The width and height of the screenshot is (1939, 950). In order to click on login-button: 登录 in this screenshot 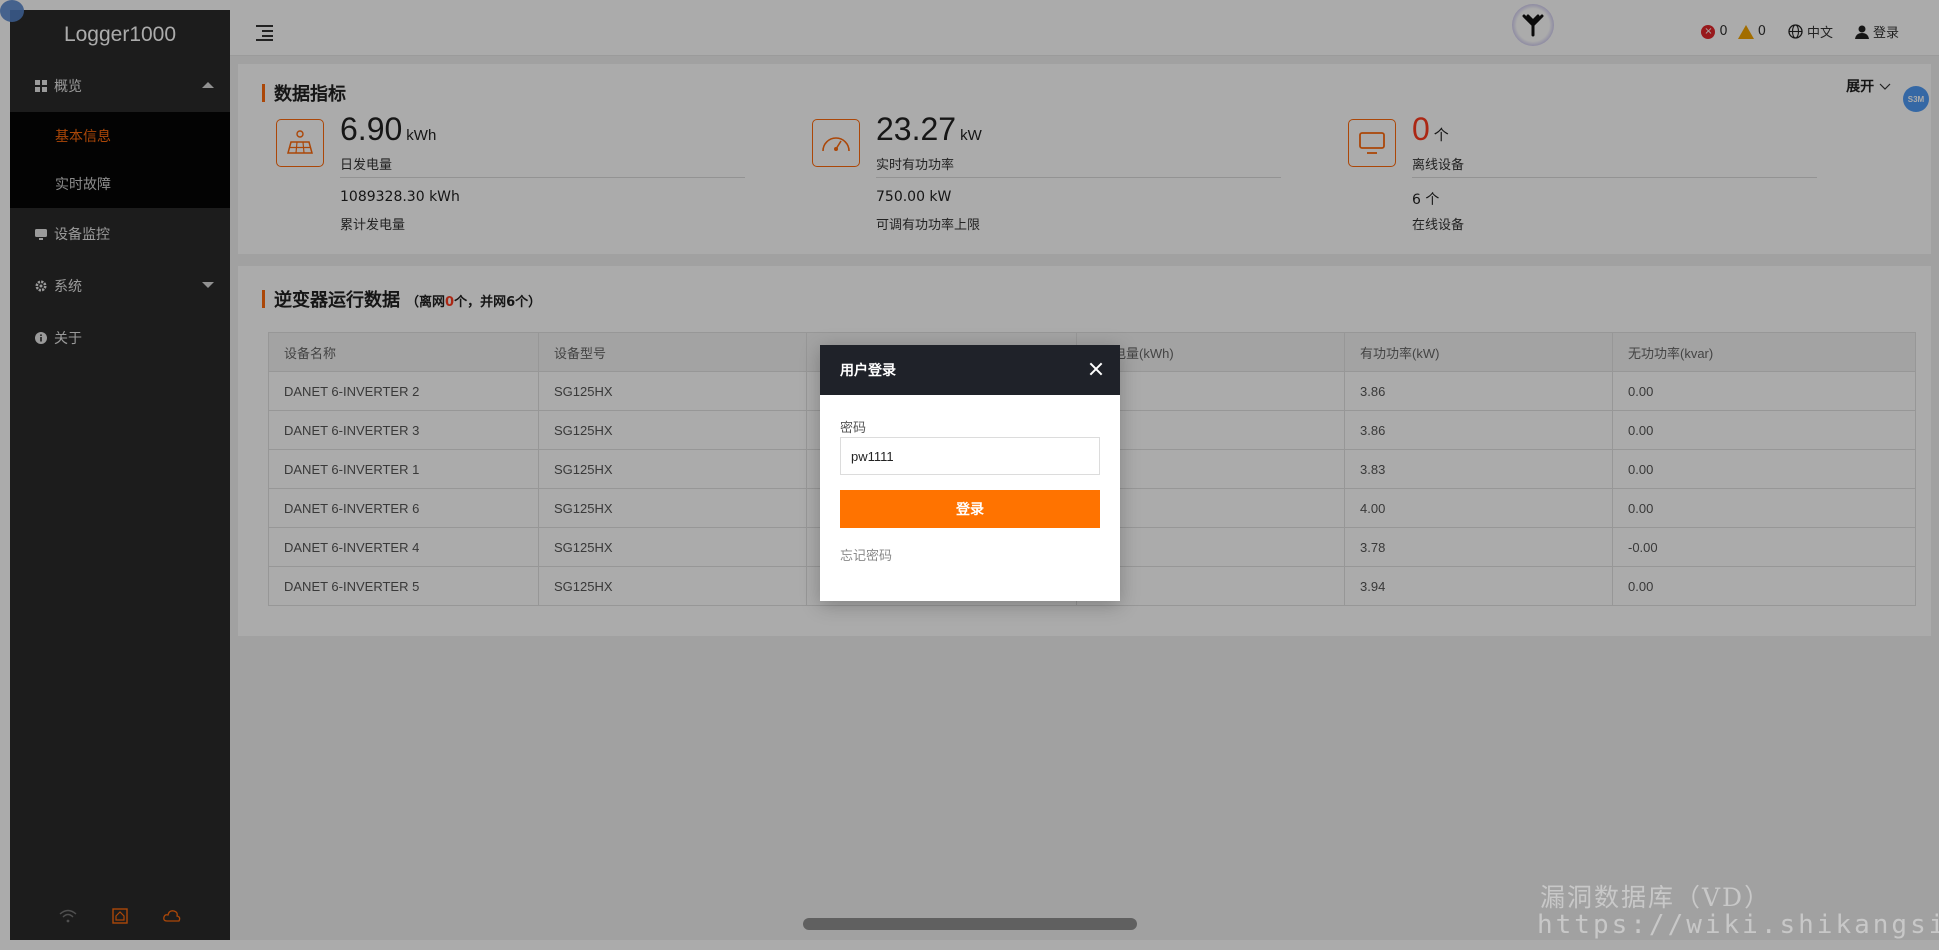, I will do `click(970, 509)`.